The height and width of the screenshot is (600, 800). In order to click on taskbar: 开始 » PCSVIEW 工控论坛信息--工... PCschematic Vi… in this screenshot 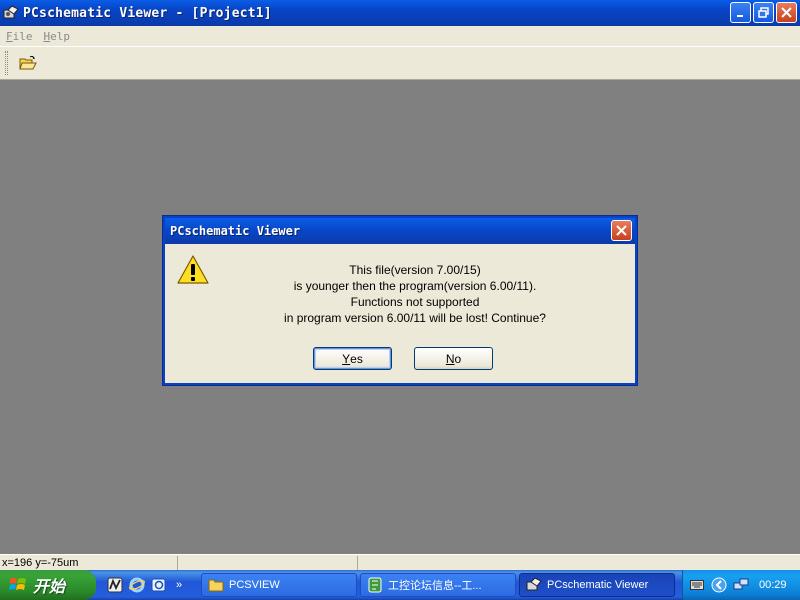, I will do `click(400, 585)`.